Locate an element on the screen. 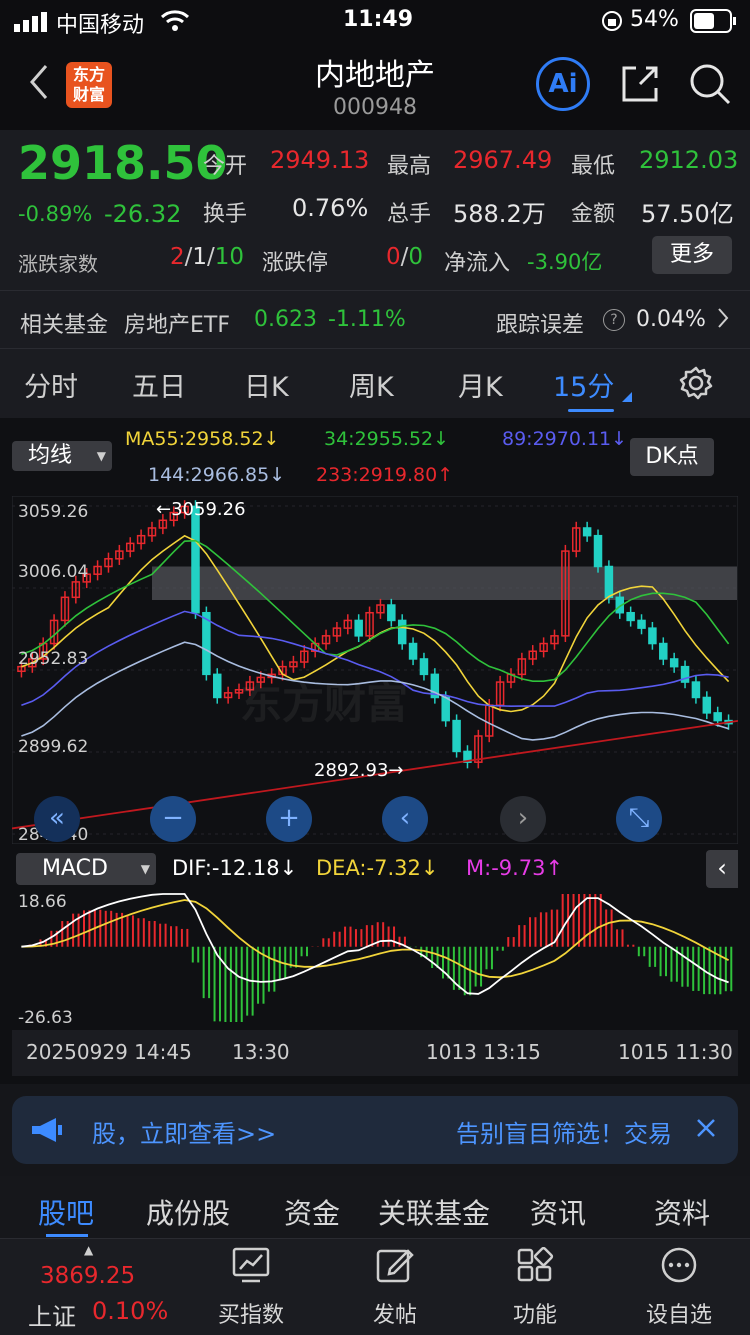 The image size is (750, 1335). x-label: 13:30 is located at coordinates (261, 1052).